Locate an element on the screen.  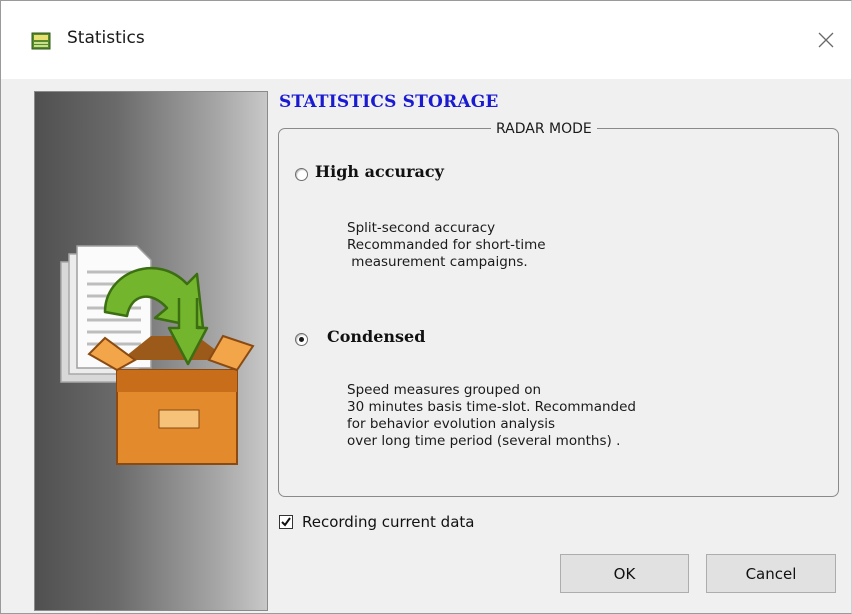
recording-checkbox is located at coordinates (286, 522).